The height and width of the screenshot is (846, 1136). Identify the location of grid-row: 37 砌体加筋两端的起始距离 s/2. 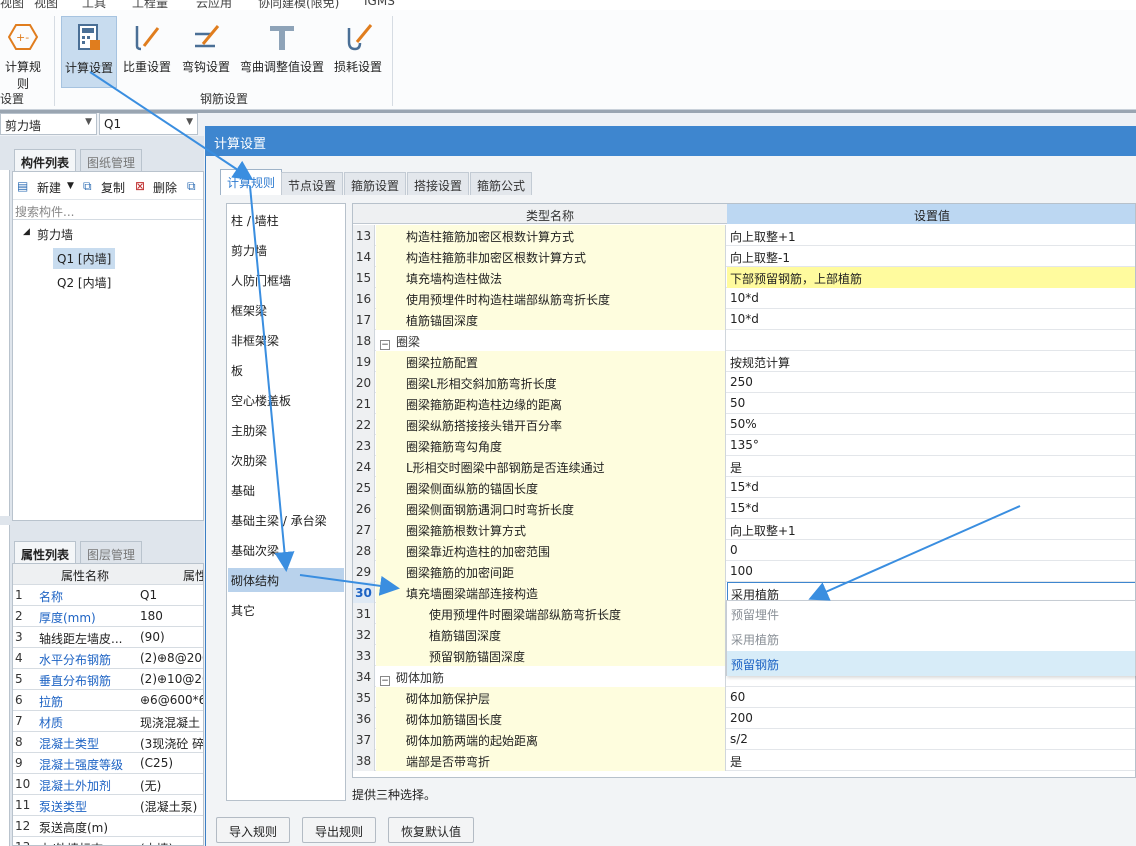
(744, 739).